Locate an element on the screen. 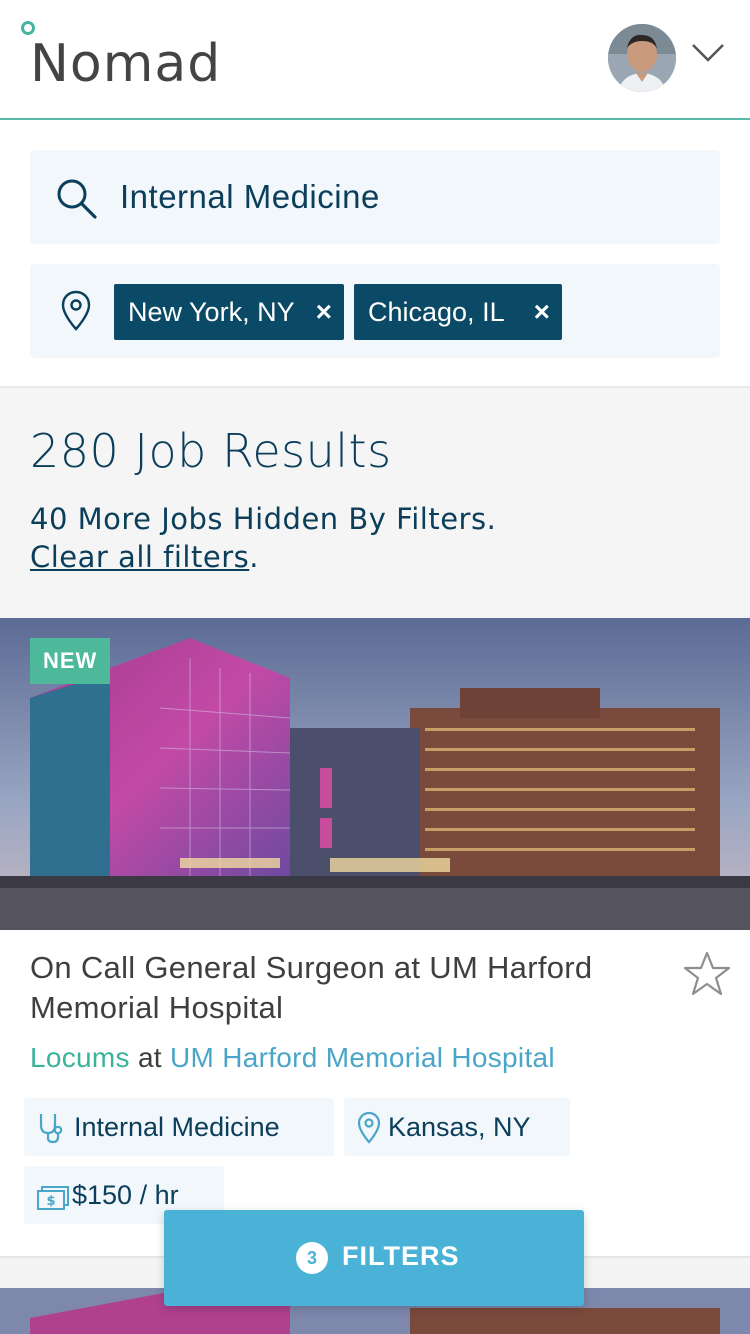 Image resolution: width=750 pixels, height=1334 pixels. hospital-link: UM Harford Memorial Hospital is located at coordinates (362, 1057).